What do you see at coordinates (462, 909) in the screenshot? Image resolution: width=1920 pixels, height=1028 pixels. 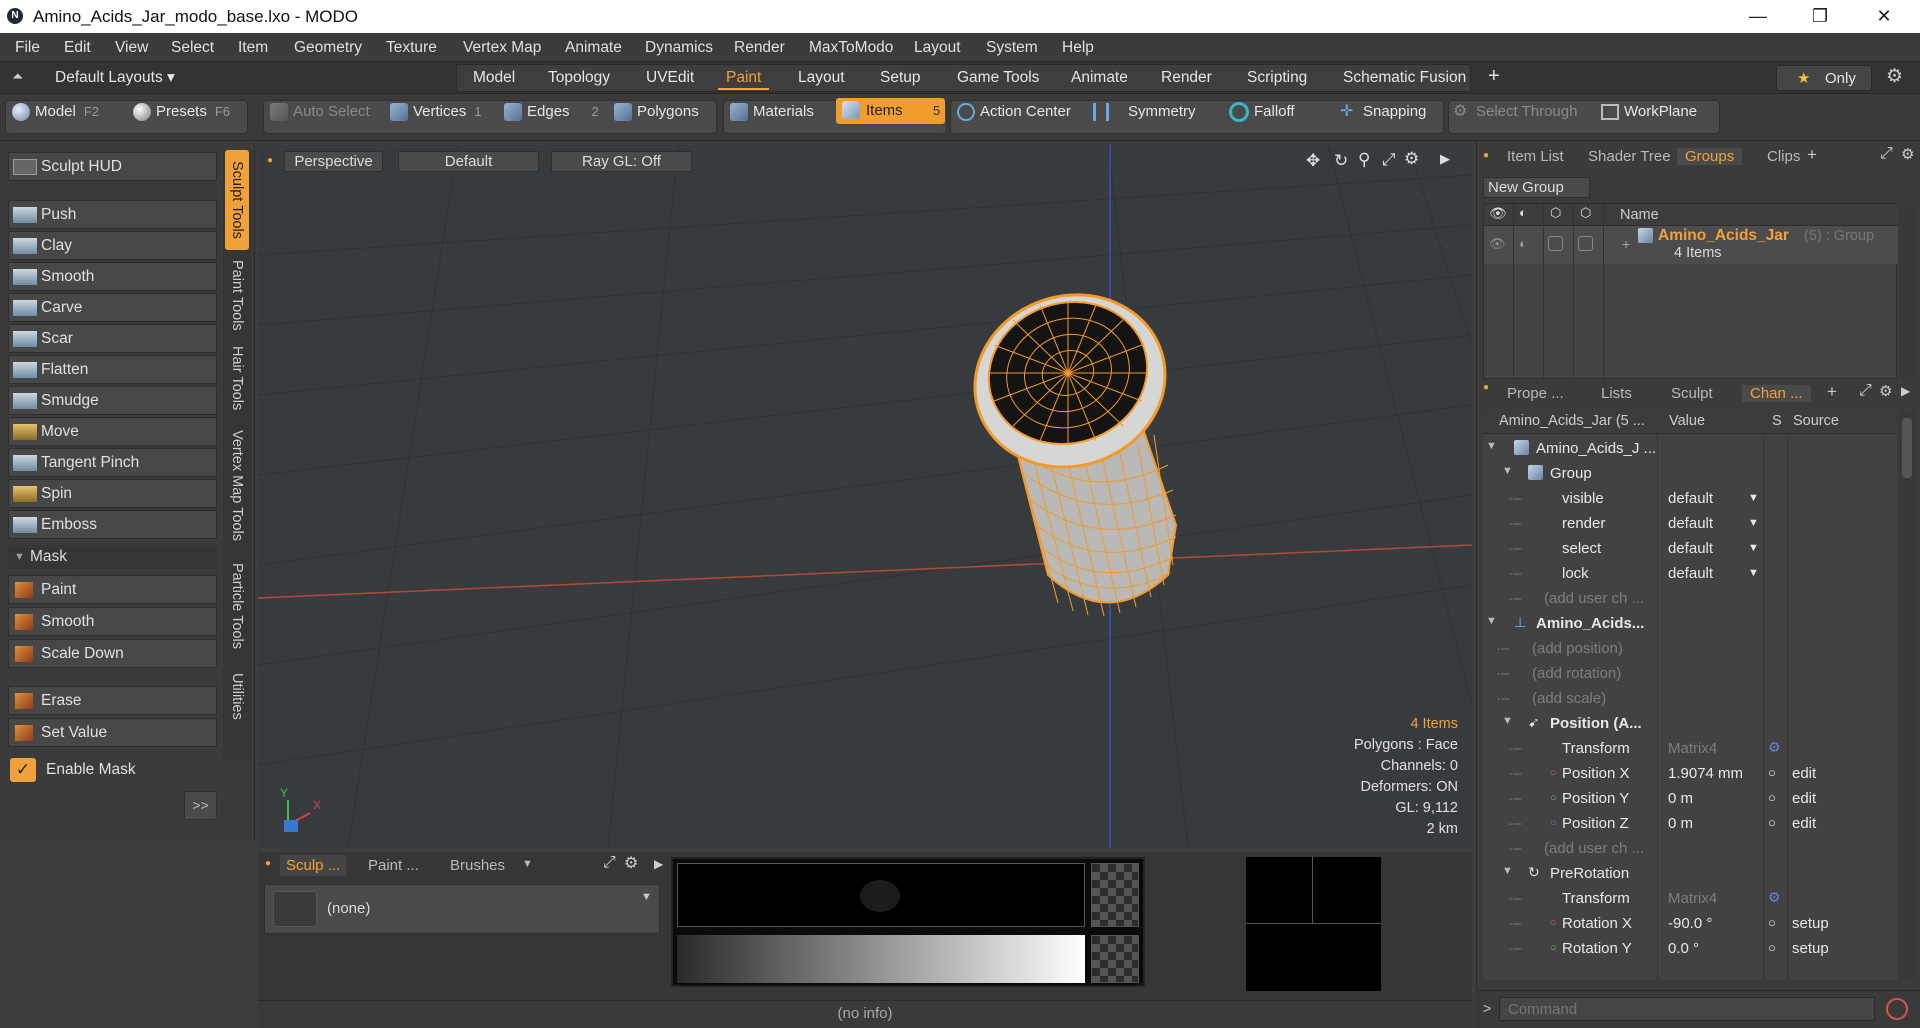 I see `brush-preset-dropdown: (none) ▼` at bounding box center [462, 909].